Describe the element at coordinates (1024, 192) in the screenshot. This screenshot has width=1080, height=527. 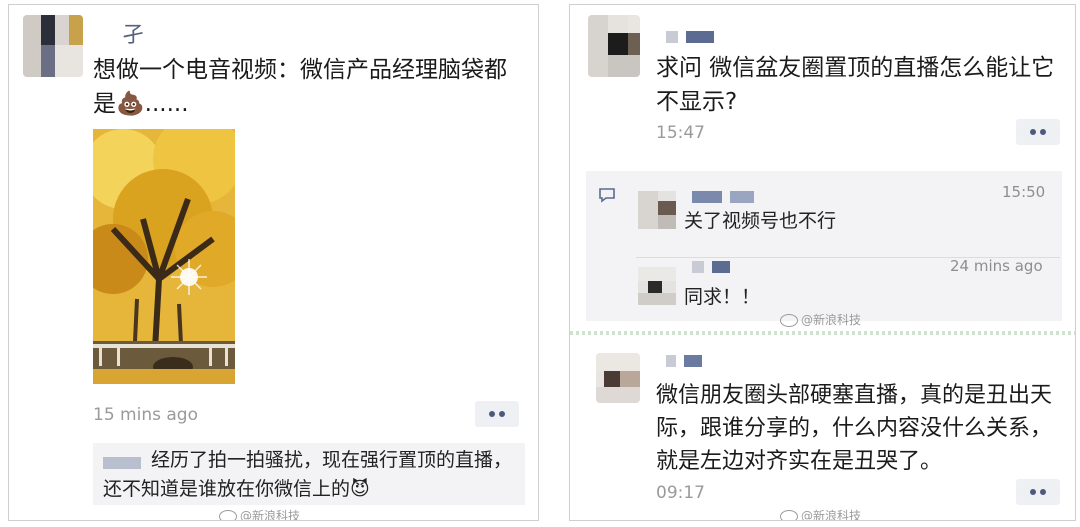
I see `comment-time: 15:50` at that location.